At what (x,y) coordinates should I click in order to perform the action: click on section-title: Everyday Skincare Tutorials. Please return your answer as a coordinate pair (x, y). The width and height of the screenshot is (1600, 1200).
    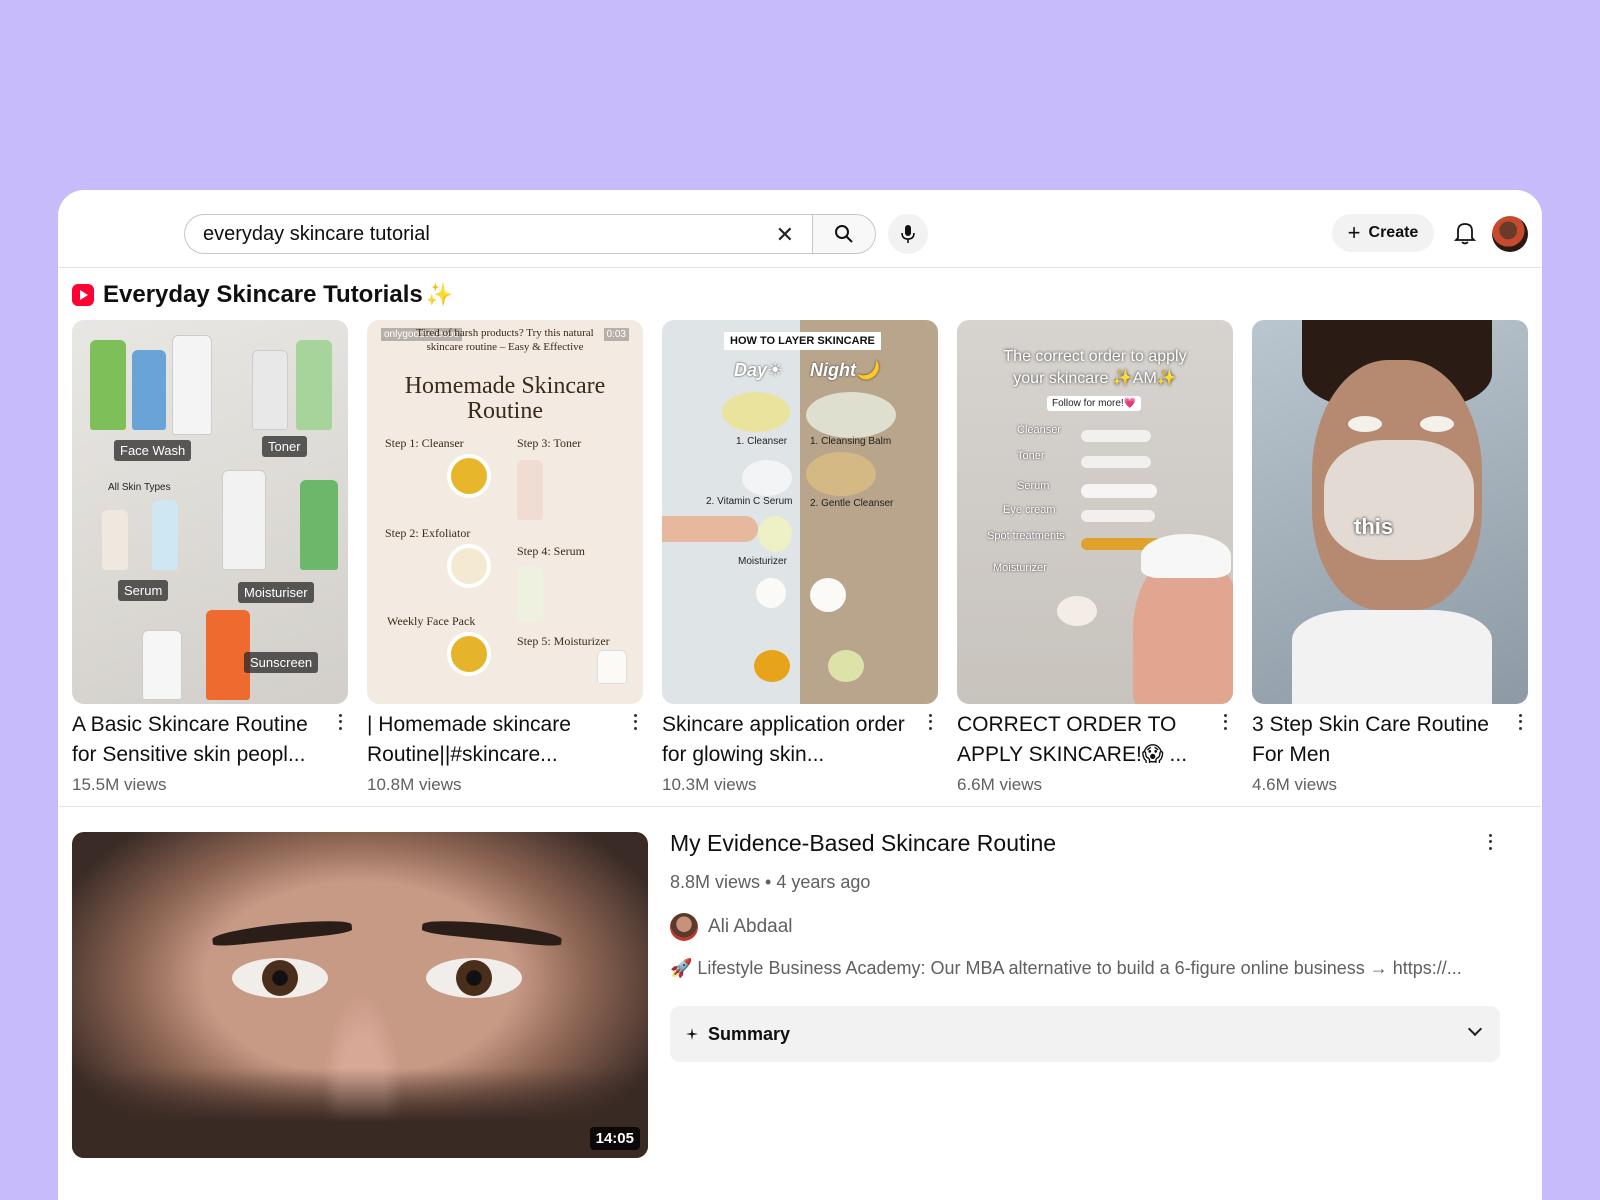
    Looking at the image, I should click on (263, 294).